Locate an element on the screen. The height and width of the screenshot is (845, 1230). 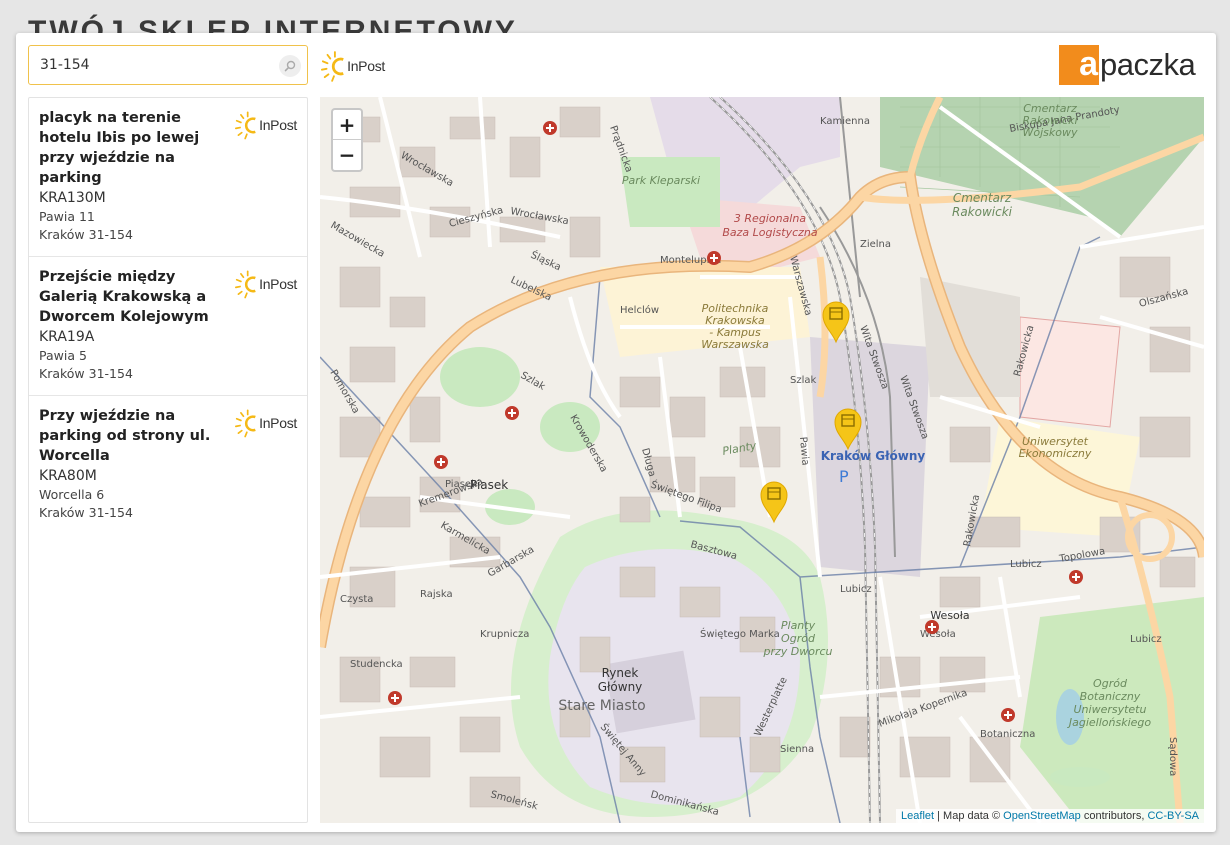
license-link: CC-BY-SA is located at coordinates (1173, 816).